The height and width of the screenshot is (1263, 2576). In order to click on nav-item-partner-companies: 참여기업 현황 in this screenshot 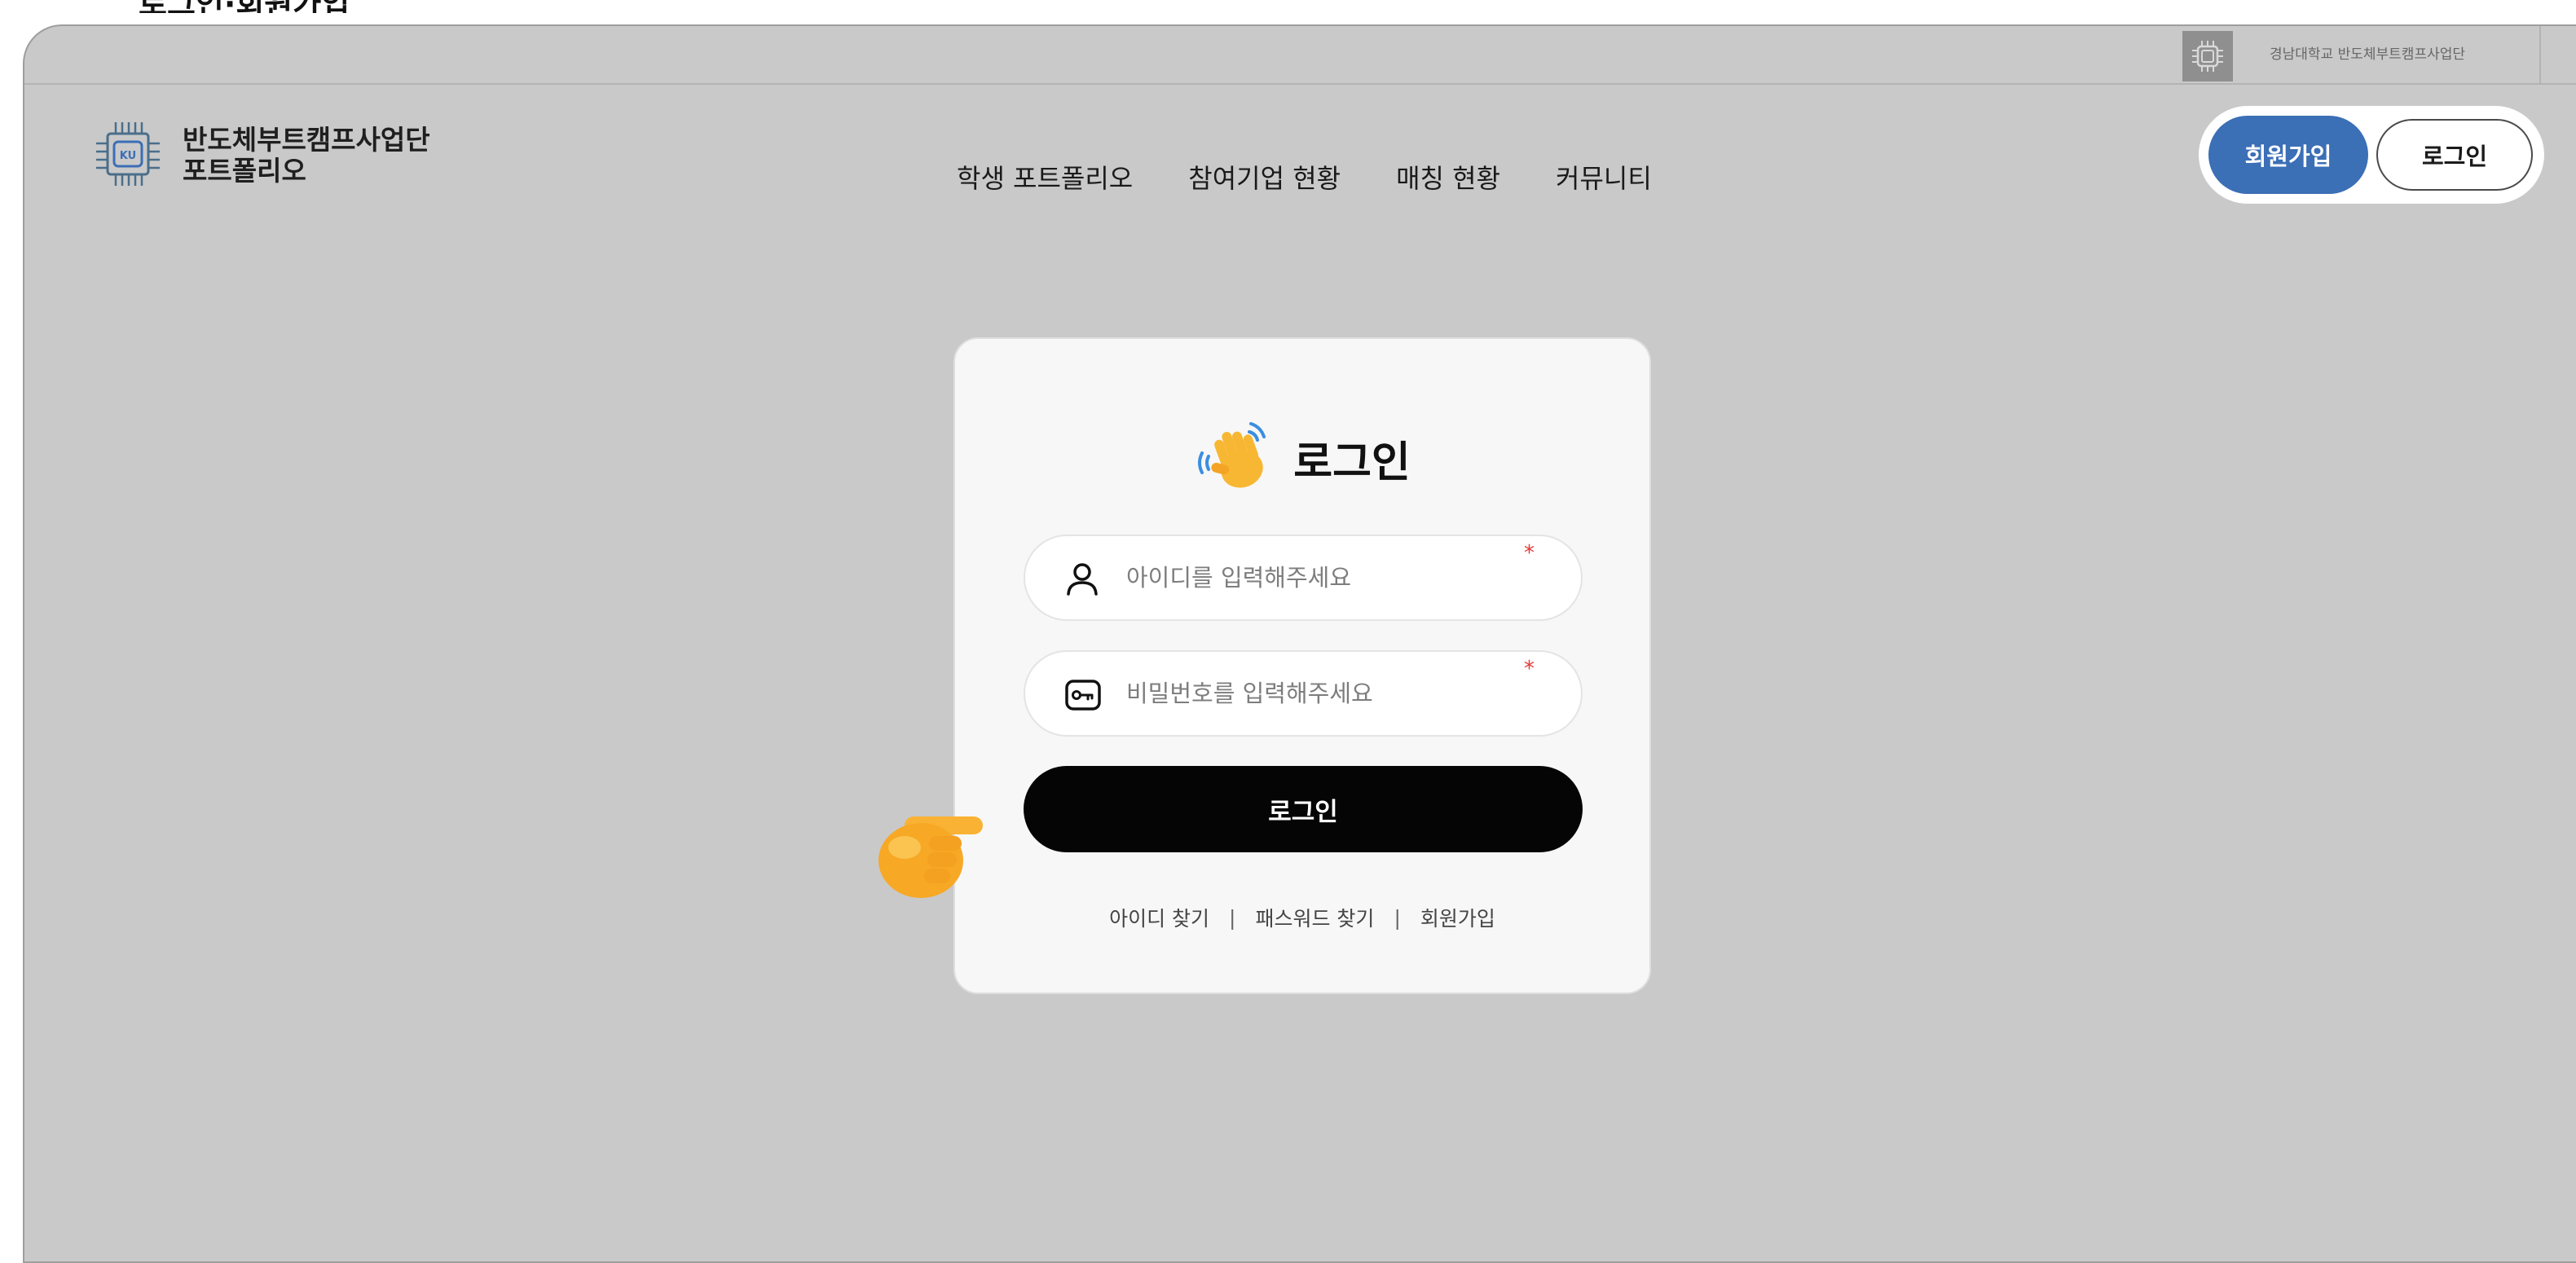, I will do `click(1265, 177)`.